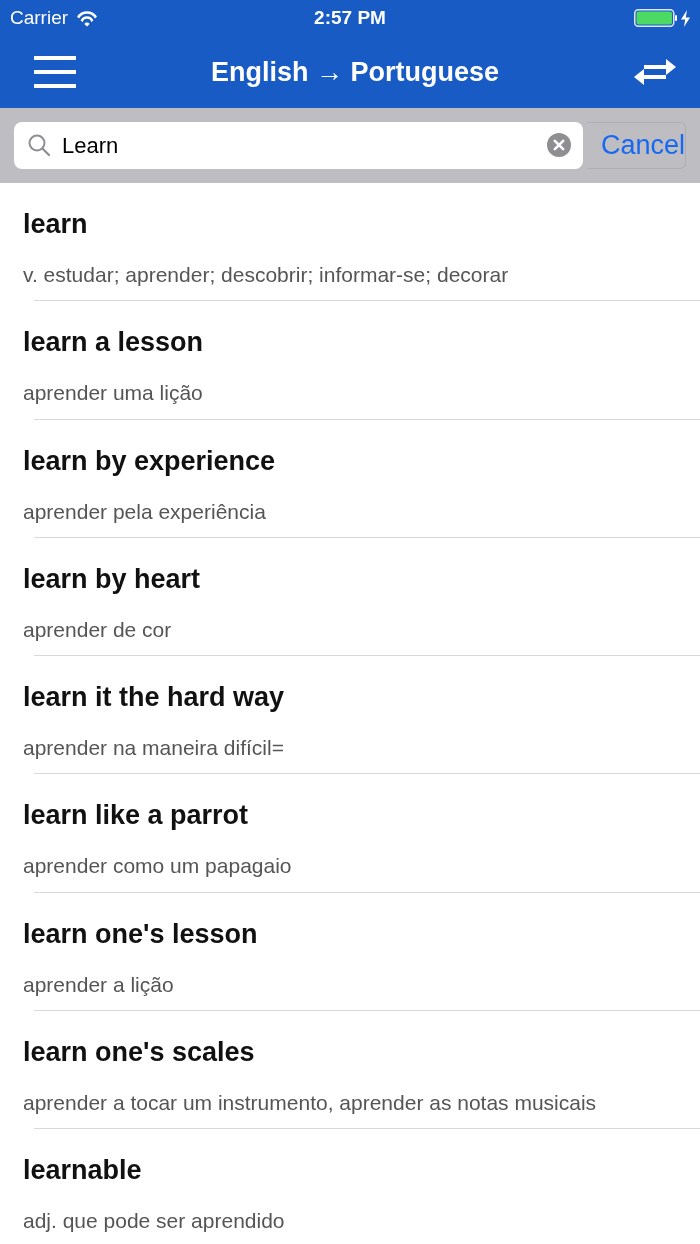  What do you see at coordinates (266, 275) in the screenshot?
I see `result-translation: v. estudar; aprender; descobrir; informar-se; decorar` at bounding box center [266, 275].